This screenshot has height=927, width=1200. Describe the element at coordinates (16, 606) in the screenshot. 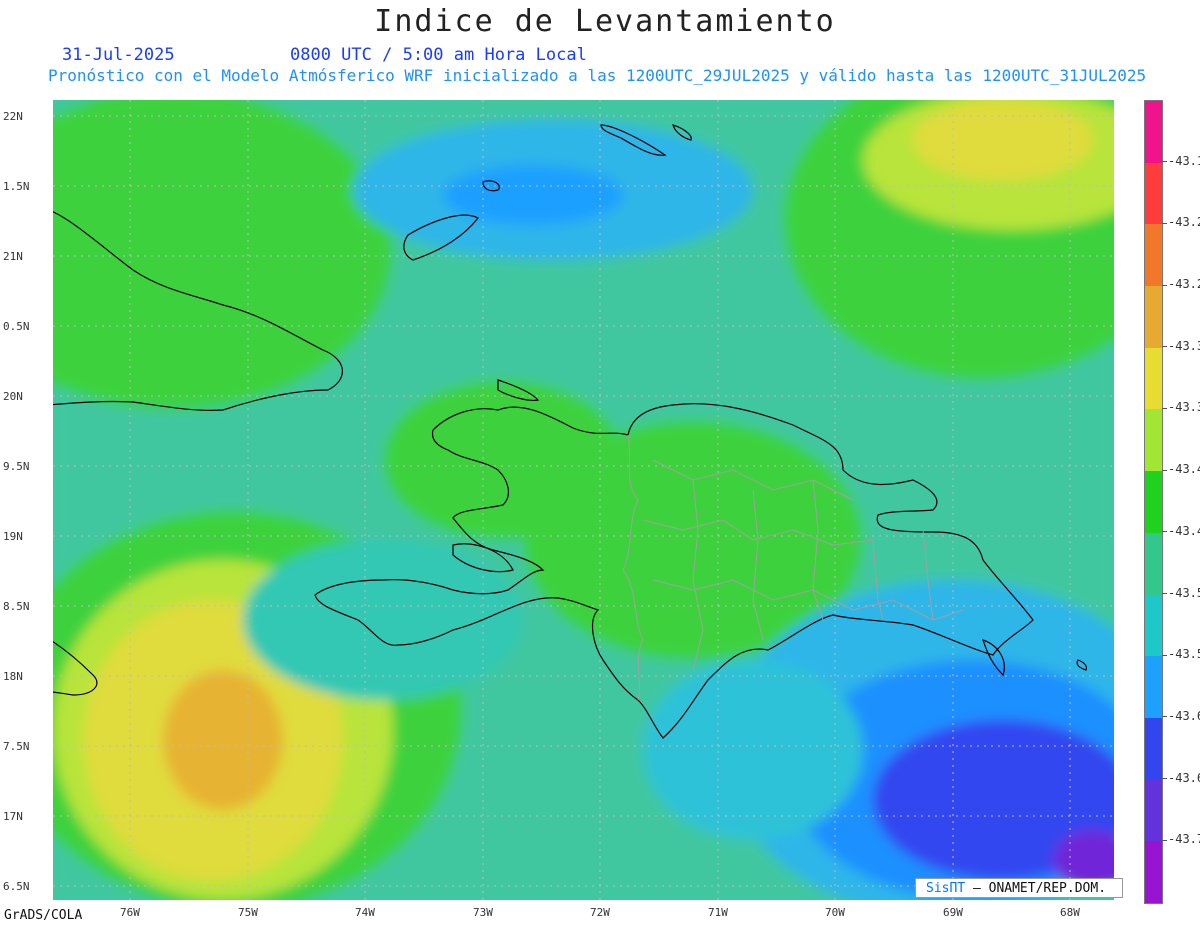

I see `lat-label: 8.5N` at that location.